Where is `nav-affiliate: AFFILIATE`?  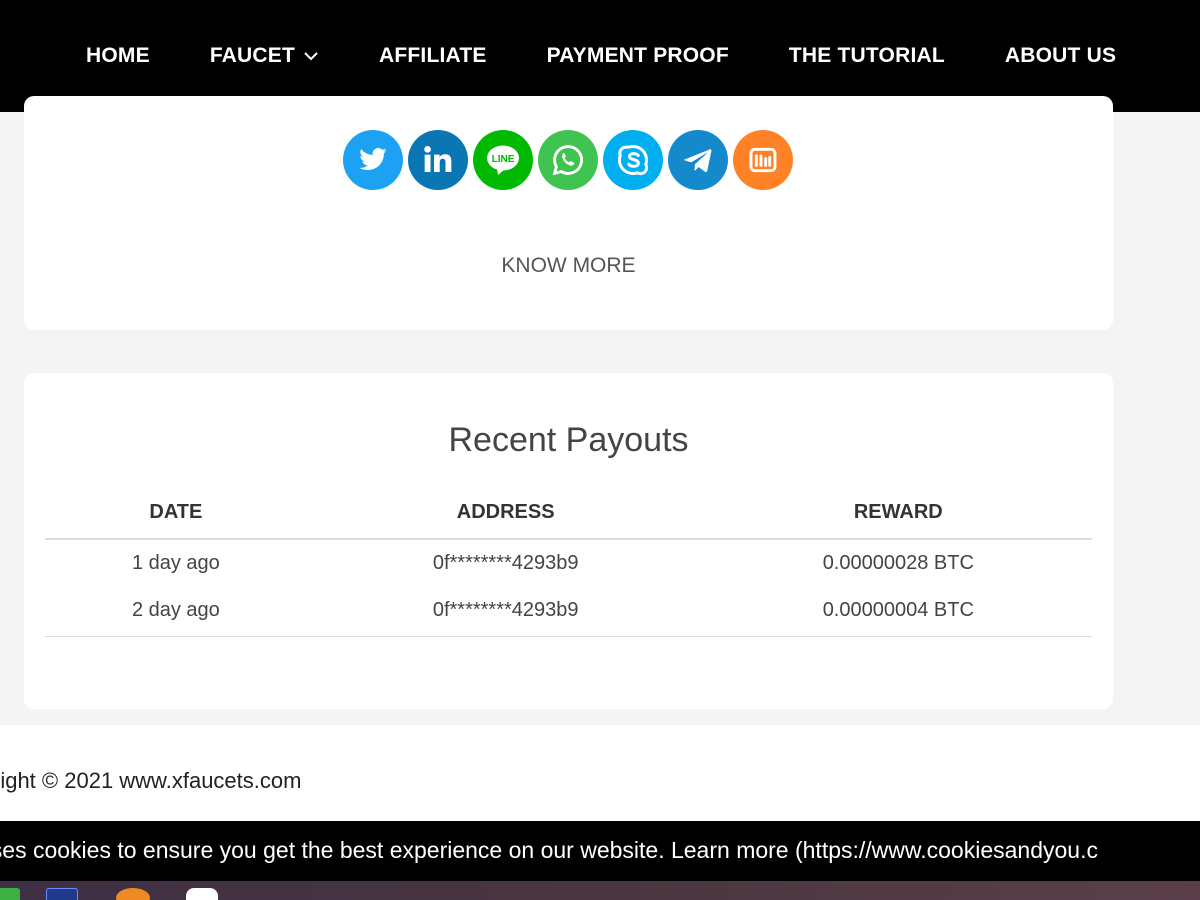
nav-affiliate: AFFILIATE is located at coordinates (433, 56).